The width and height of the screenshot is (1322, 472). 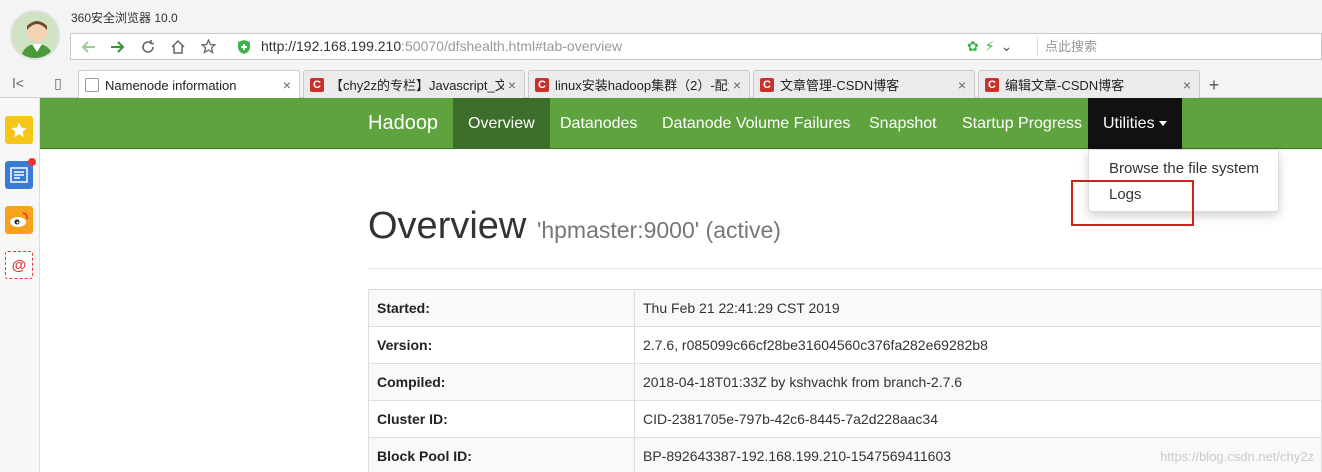 I want to click on security-shield-icon, so click(x=244, y=46).